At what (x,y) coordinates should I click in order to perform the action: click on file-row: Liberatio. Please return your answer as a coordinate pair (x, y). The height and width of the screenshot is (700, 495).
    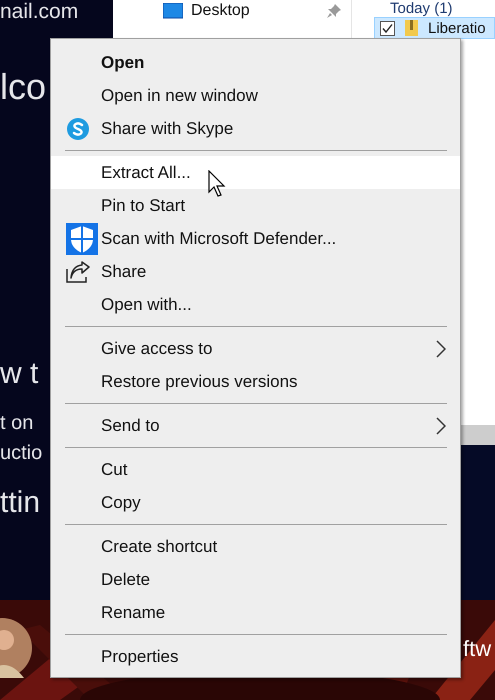
    Looking at the image, I should click on (434, 28).